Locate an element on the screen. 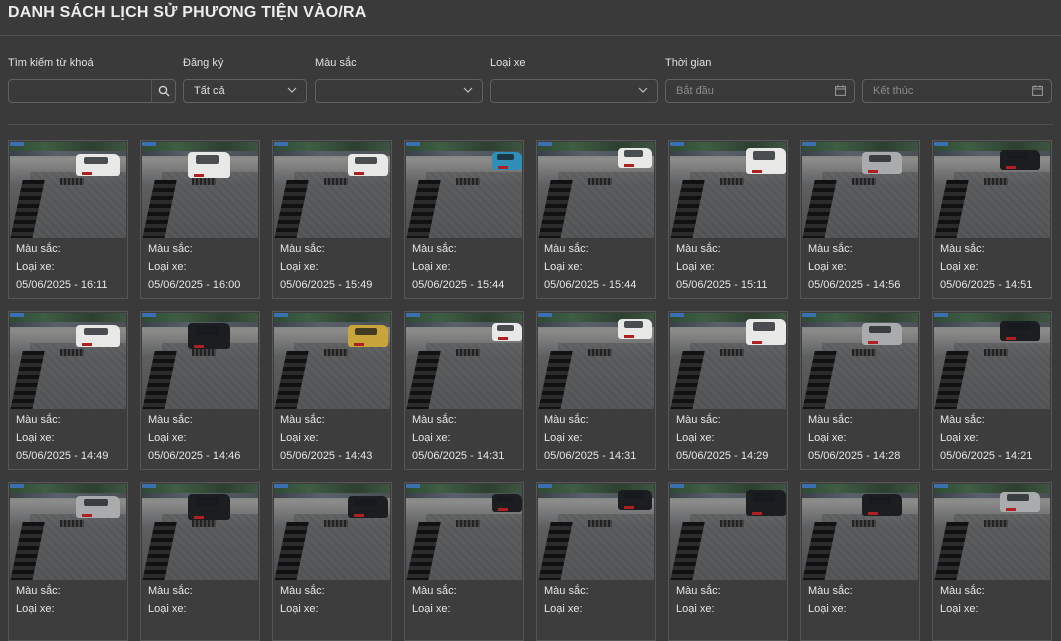 The height and width of the screenshot is (641, 1061). vehicle-record-card: Màu sắc: Loại xe: 05/06/2025 - 14:21 is located at coordinates (992, 390).